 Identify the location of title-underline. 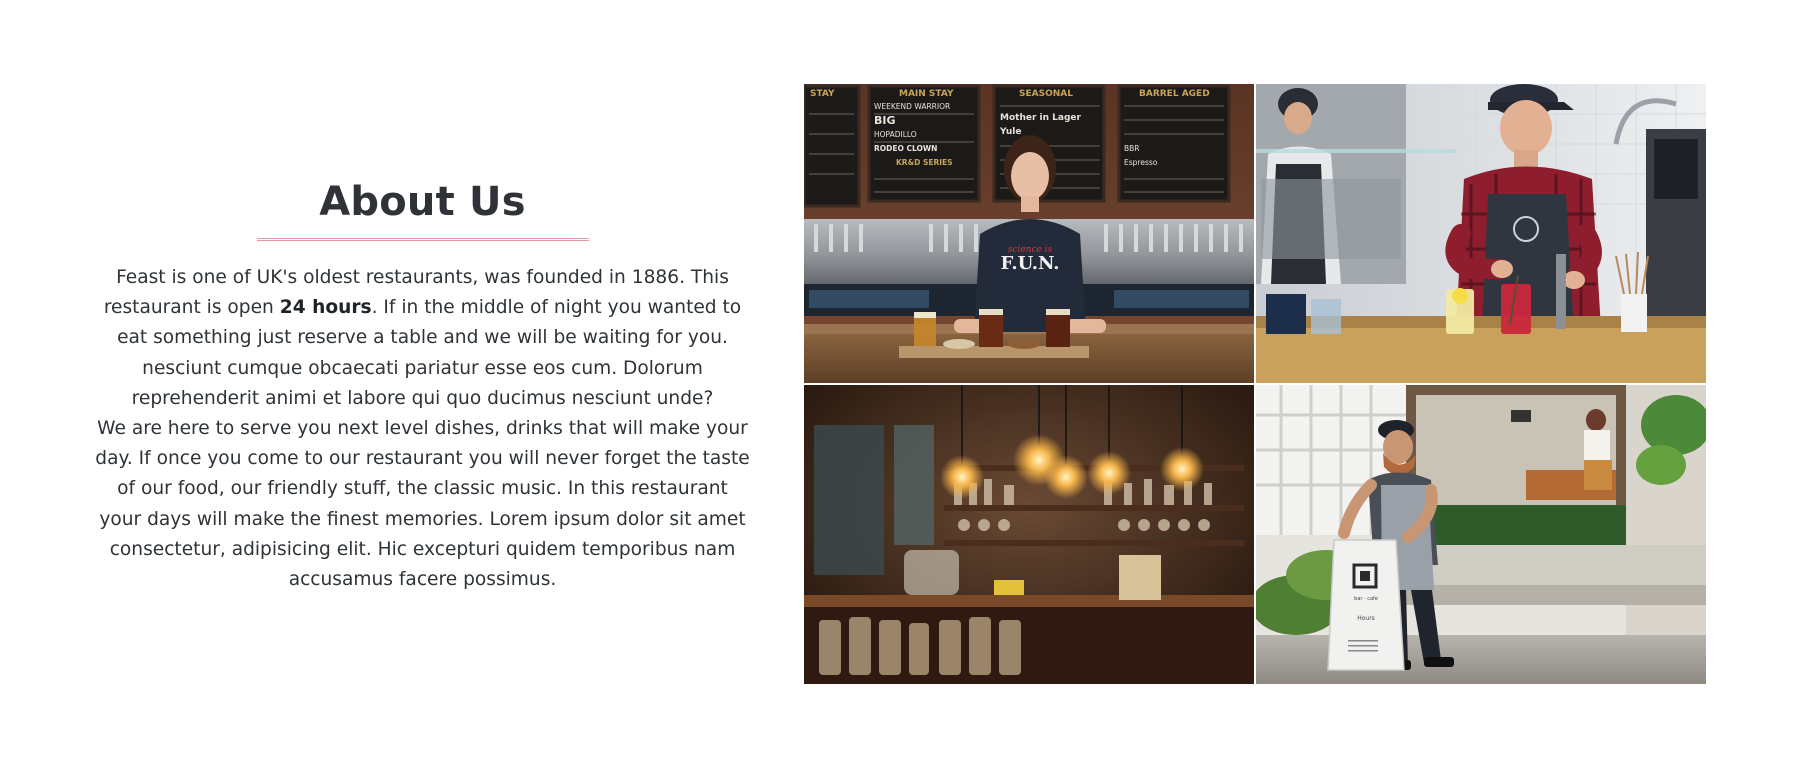
(422, 239).